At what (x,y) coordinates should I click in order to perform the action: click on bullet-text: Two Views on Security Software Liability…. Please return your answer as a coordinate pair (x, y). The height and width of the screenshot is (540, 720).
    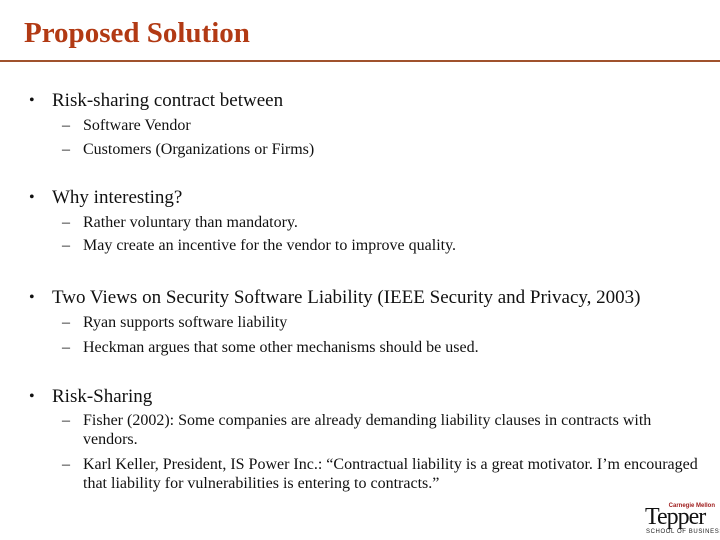
    Looking at the image, I should click on (346, 297).